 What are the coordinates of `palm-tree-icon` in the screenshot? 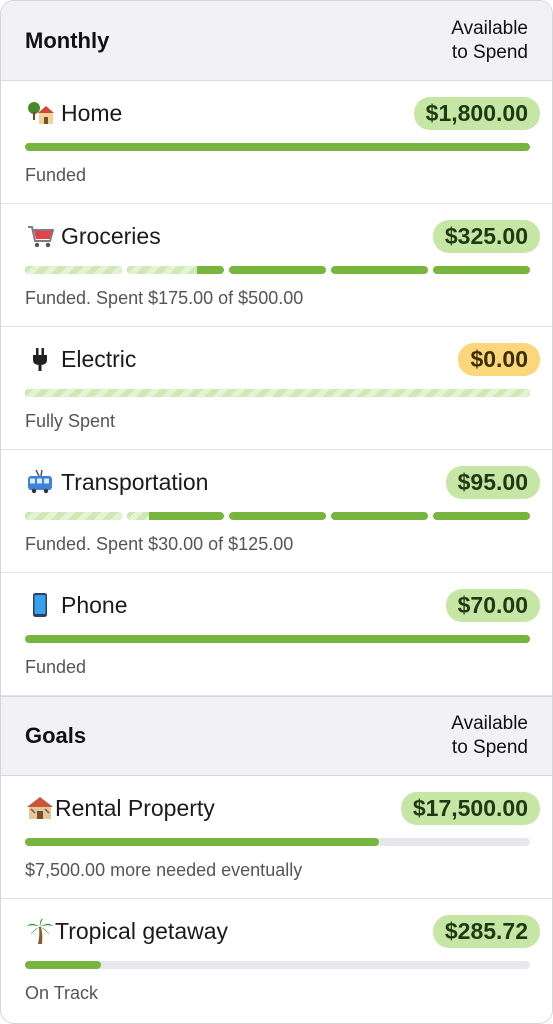 It's located at (40, 931).